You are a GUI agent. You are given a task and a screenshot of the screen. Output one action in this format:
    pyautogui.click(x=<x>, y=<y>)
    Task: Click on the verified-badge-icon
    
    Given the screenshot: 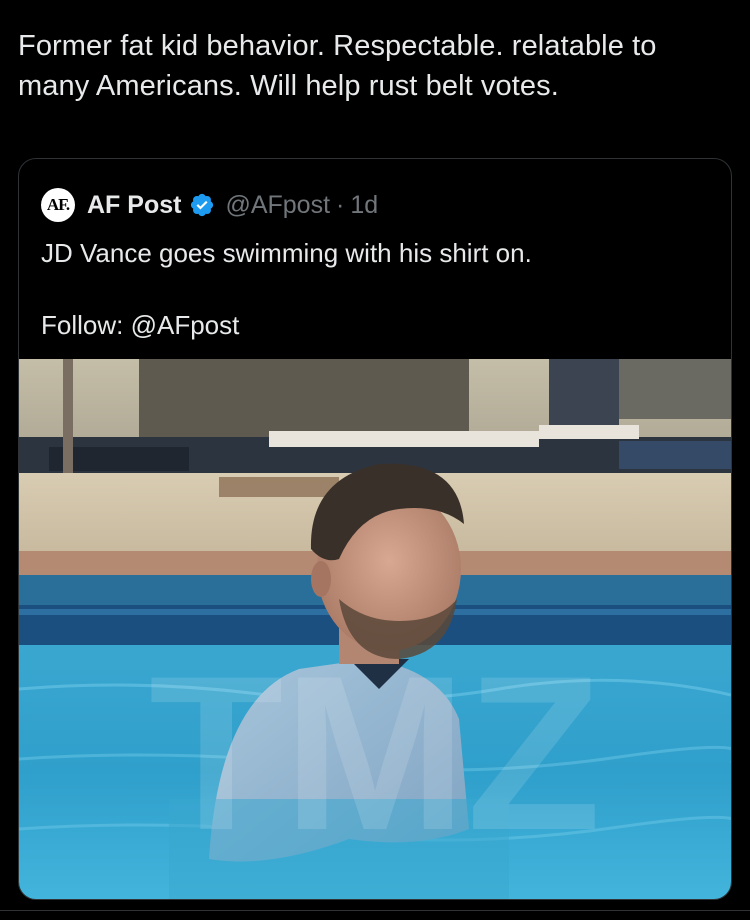 What is the action you would take?
    pyautogui.click(x=202, y=205)
    